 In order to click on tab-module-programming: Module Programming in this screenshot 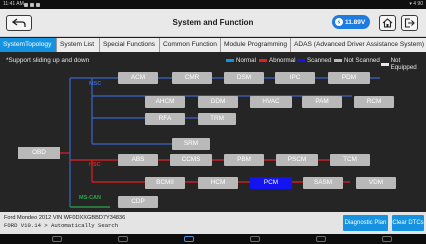, I will do `click(256, 45)`.